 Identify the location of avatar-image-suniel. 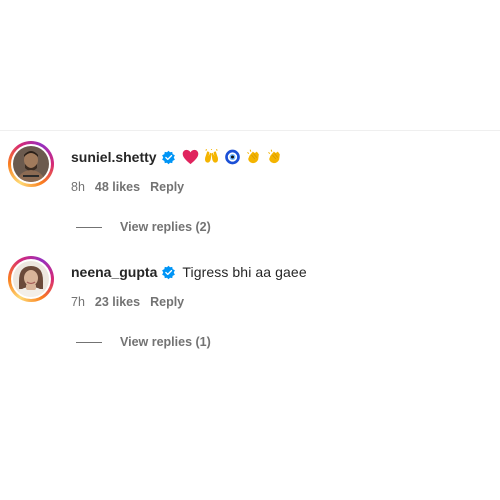
(31, 164).